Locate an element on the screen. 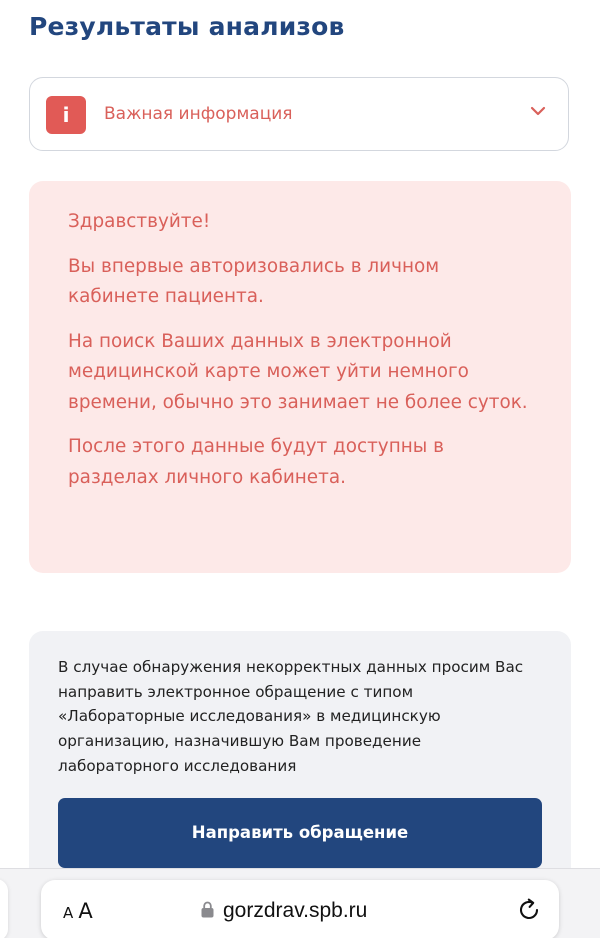 This screenshot has width=600, height=938. chevron-down-icon is located at coordinates (538, 111).